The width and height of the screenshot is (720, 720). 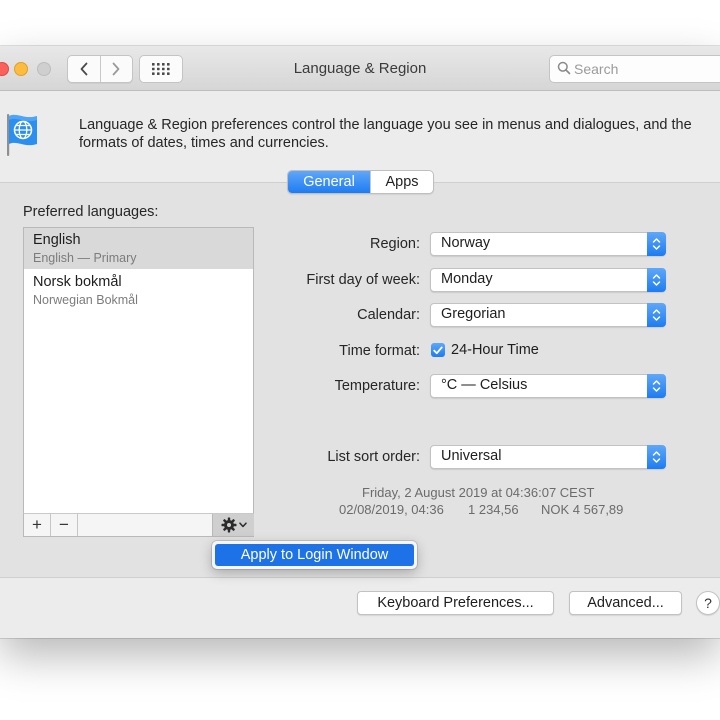 What do you see at coordinates (57, 240) in the screenshot?
I see `language-name: English` at bounding box center [57, 240].